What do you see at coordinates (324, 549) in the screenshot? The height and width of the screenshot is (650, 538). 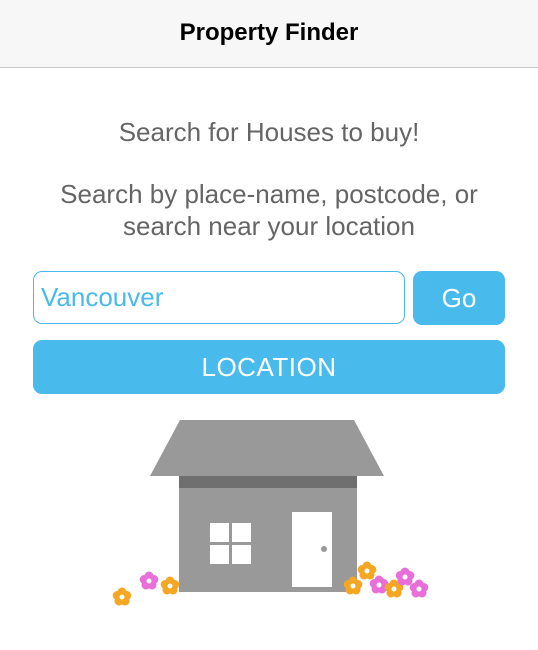 I see `door-knob` at bounding box center [324, 549].